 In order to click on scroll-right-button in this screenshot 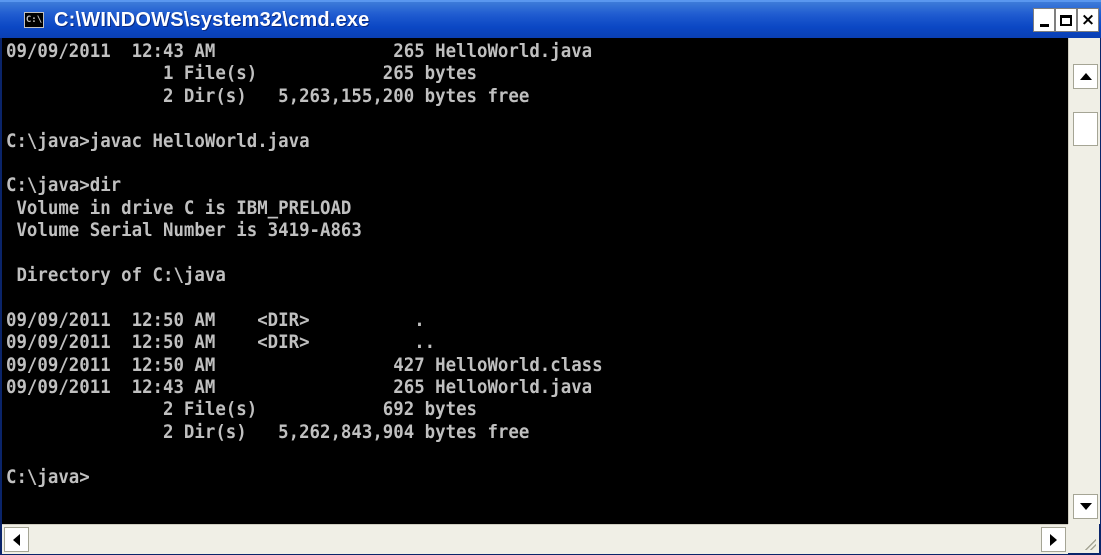, I will do `click(1053, 539)`.